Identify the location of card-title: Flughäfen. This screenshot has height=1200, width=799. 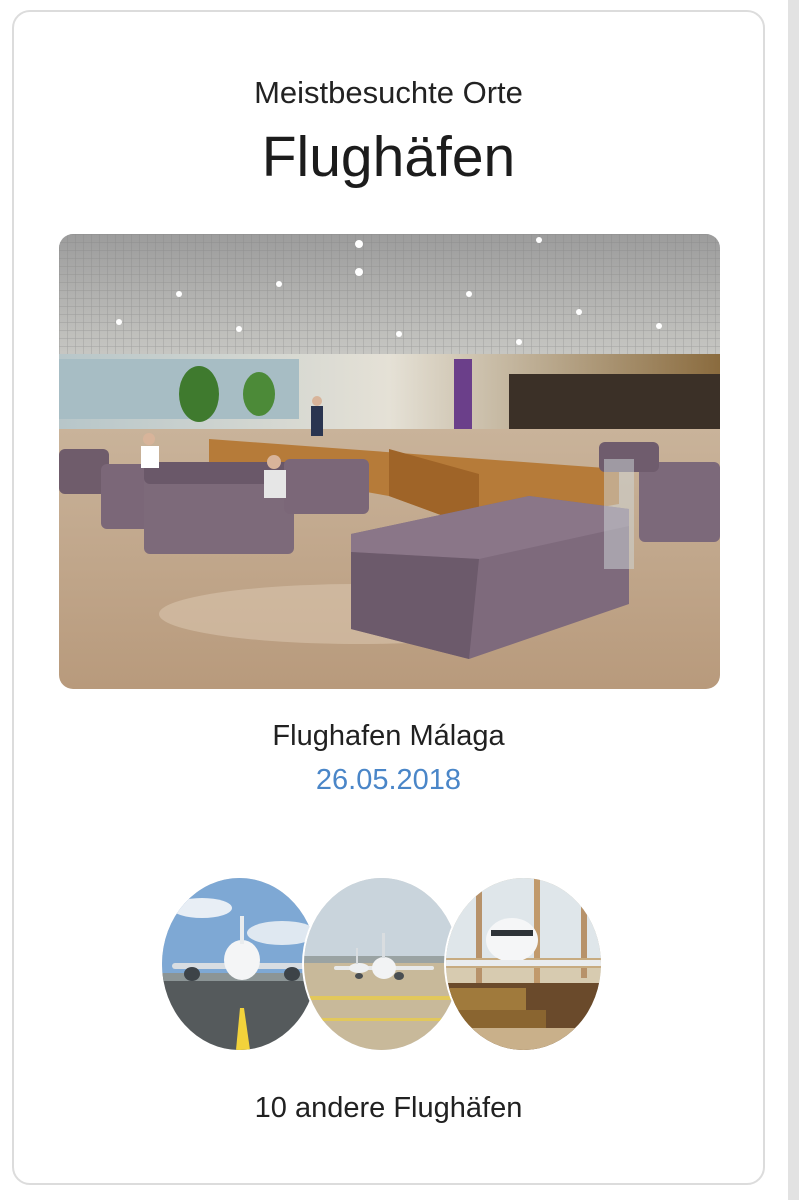
(388, 157).